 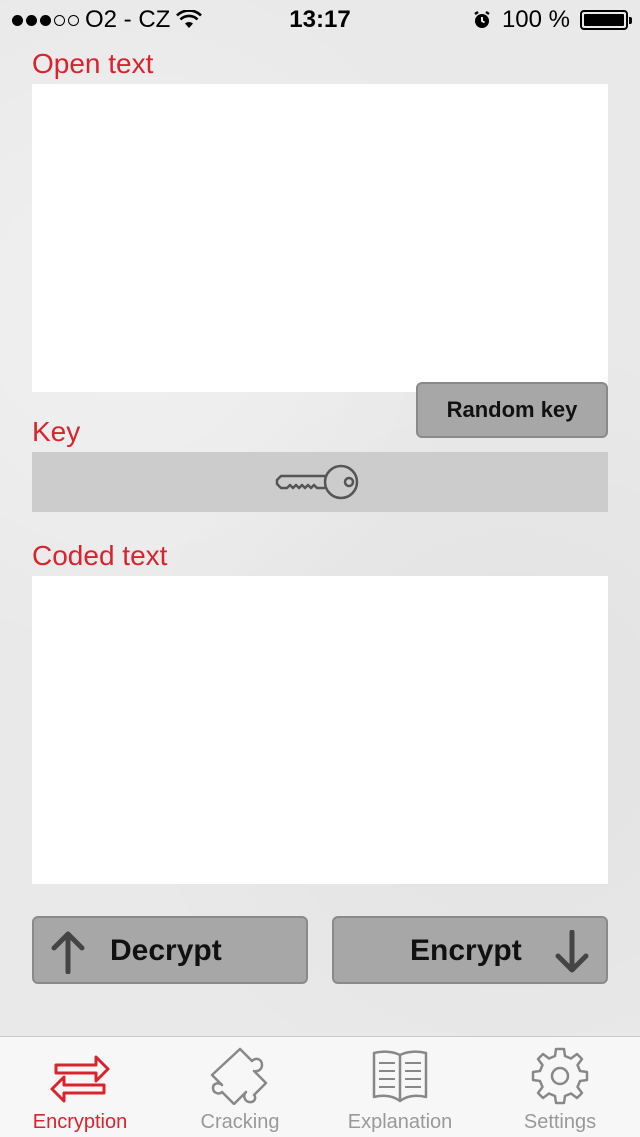 I want to click on tab-explanation: Explanation, so click(x=400, y=1087).